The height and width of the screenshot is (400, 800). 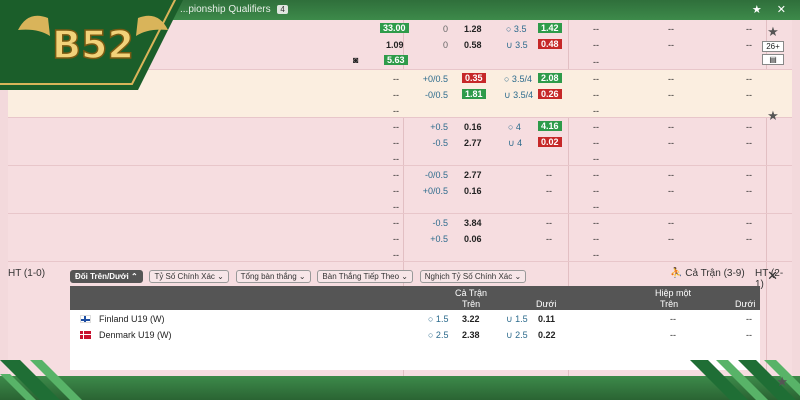 What do you see at coordinates (471, 304) in the screenshot?
I see `col-over: Trên` at bounding box center [471, 304].